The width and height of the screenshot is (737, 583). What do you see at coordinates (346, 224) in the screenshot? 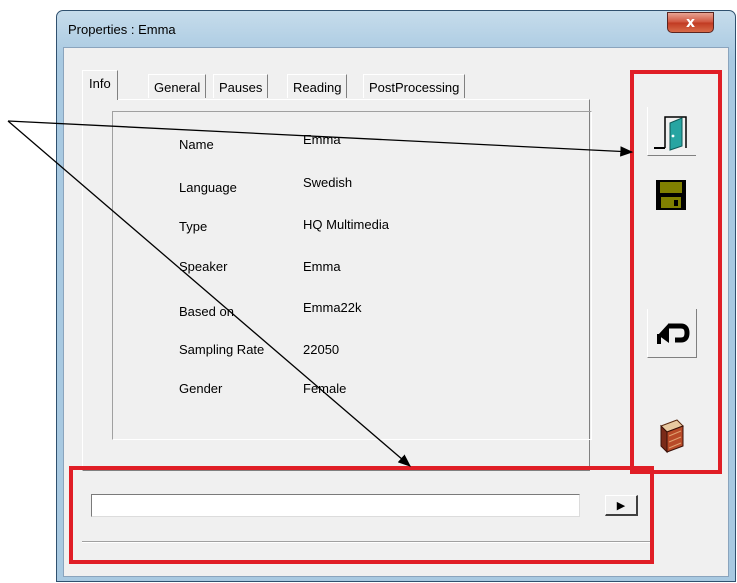
I see `type-value: HQ Multimedia` at bounding box center [346, 224].